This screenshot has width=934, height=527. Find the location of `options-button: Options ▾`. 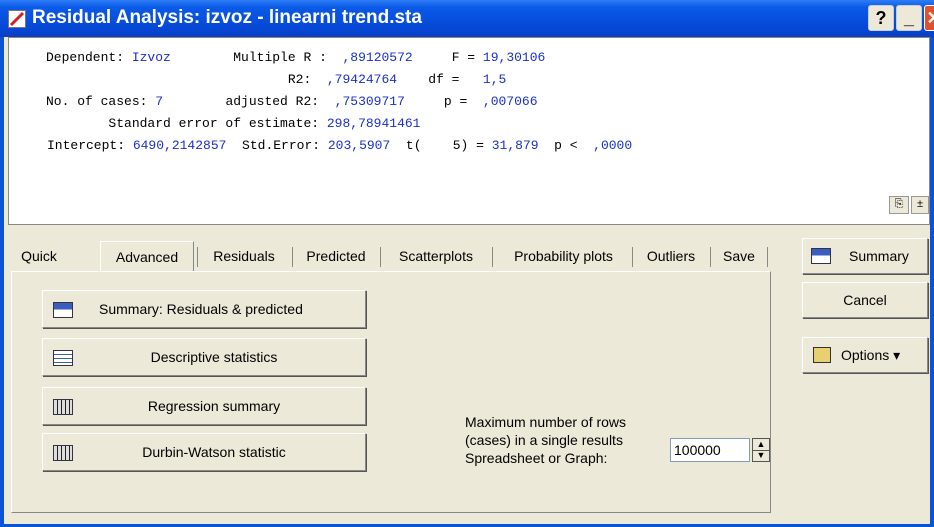

options-button: Options ▾ is located at coordinates (865, 355).